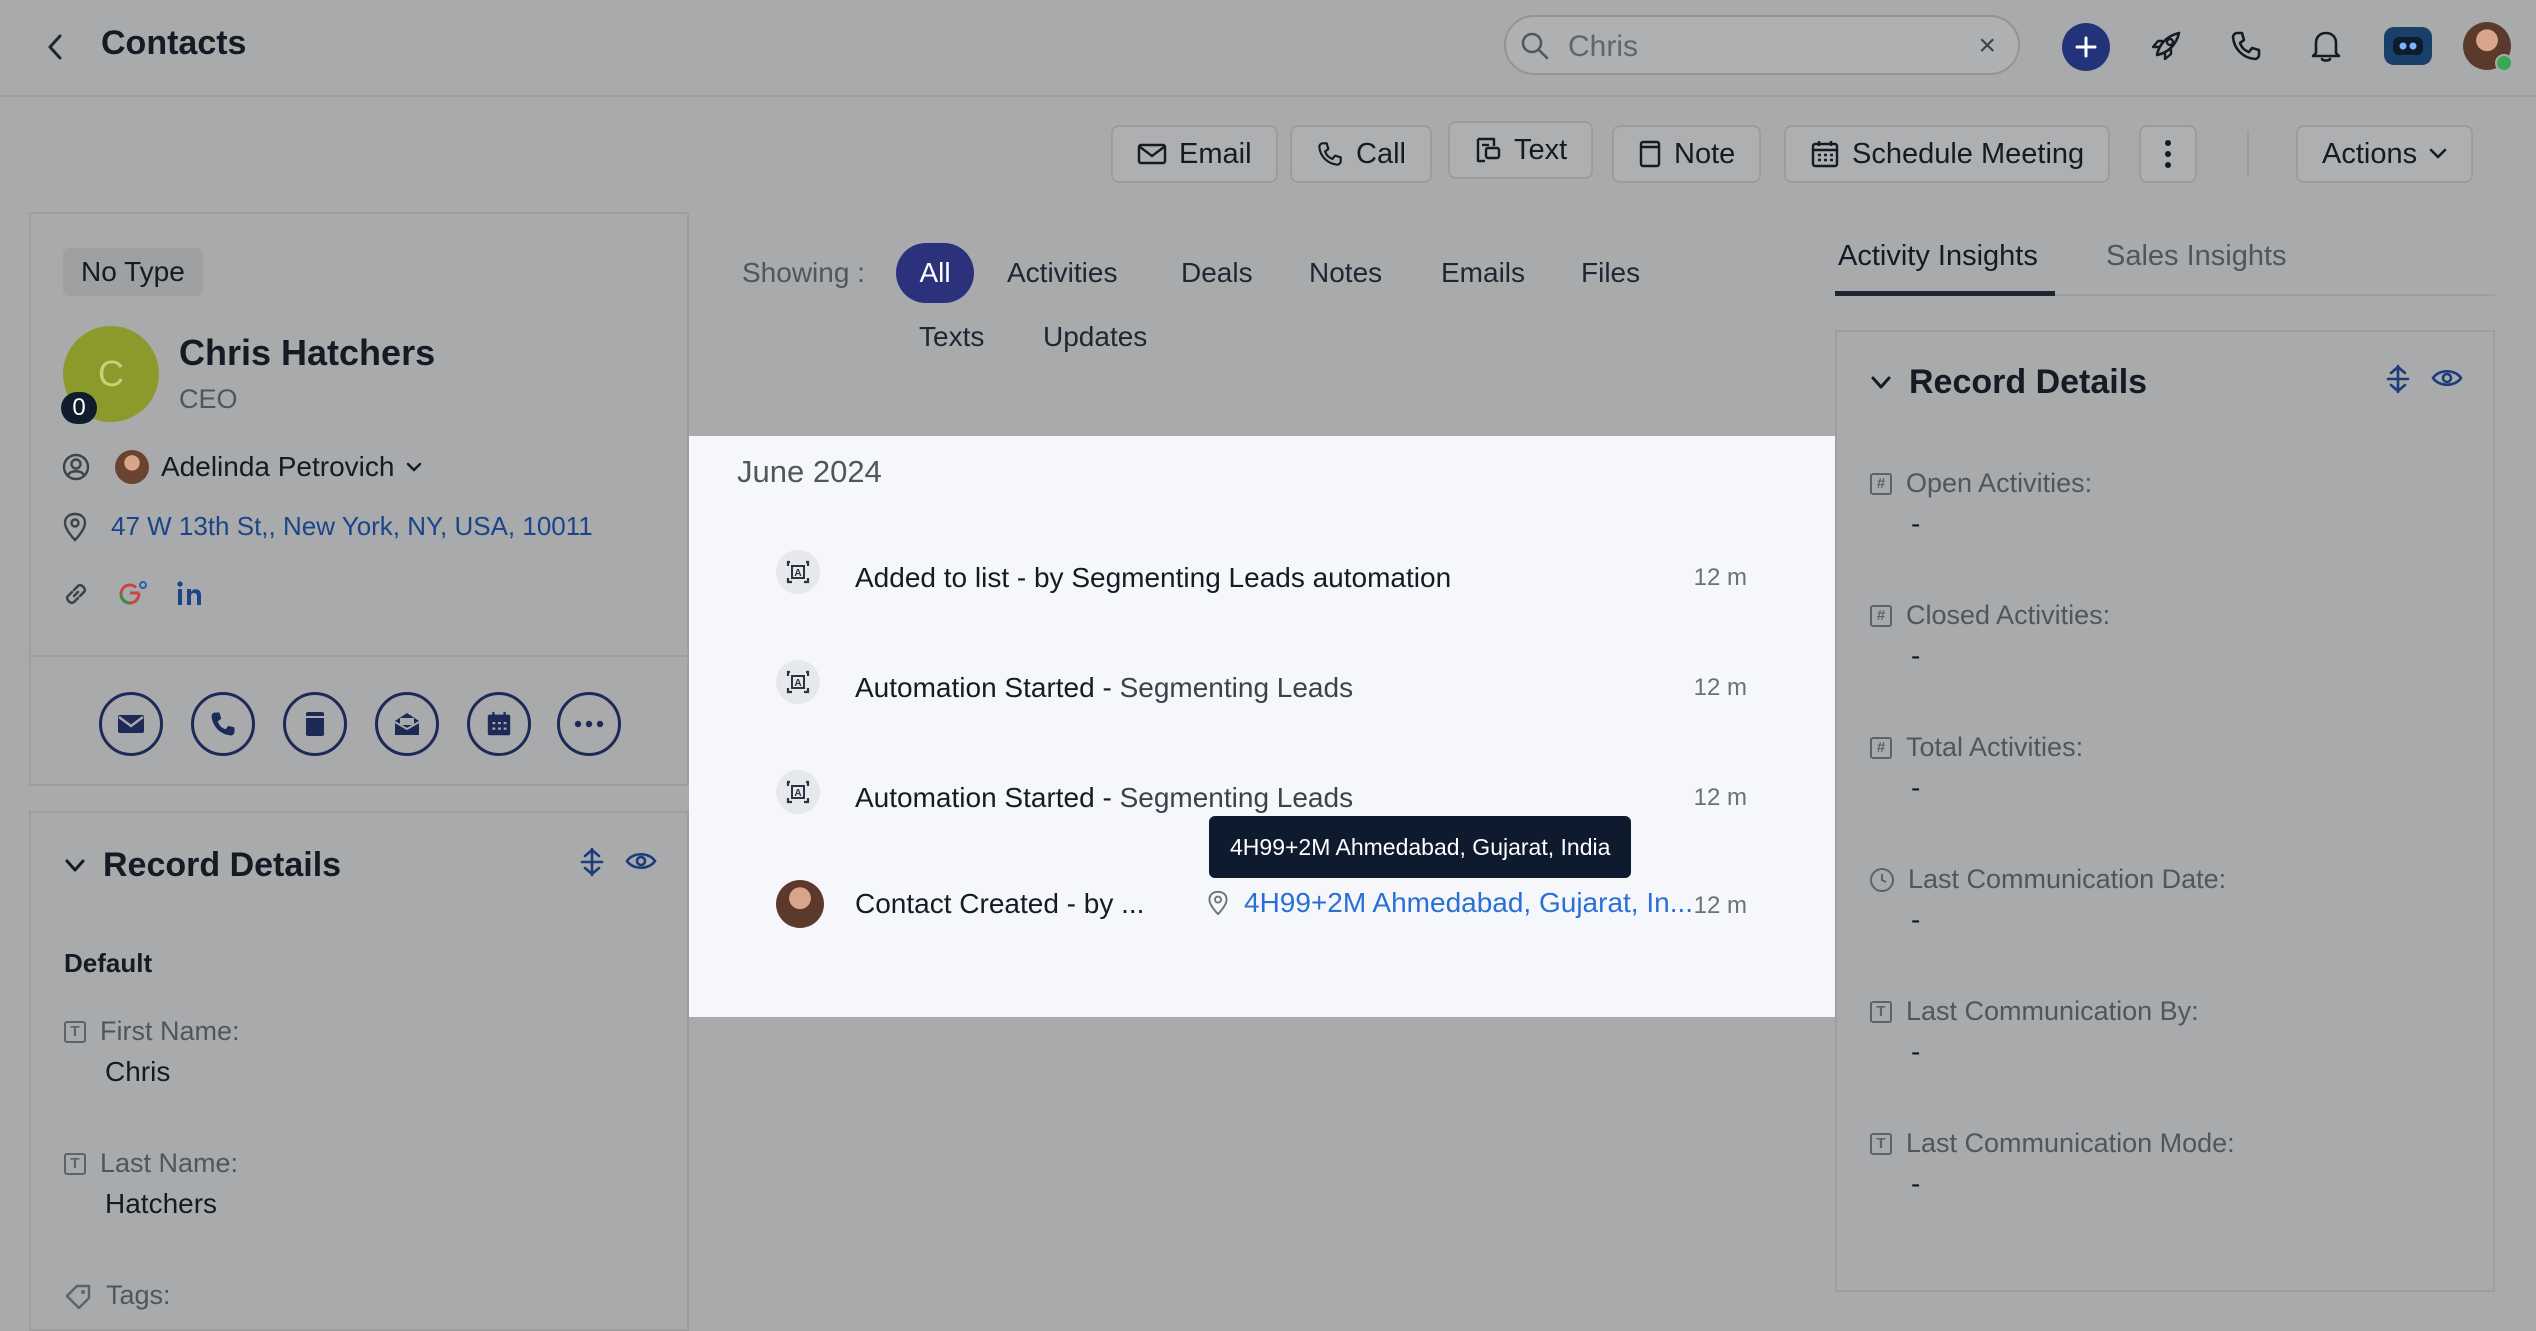 This screenshot has width=2536, height=1331. I want to click on filter-tab-emails: Emails, so click(1483, 273).